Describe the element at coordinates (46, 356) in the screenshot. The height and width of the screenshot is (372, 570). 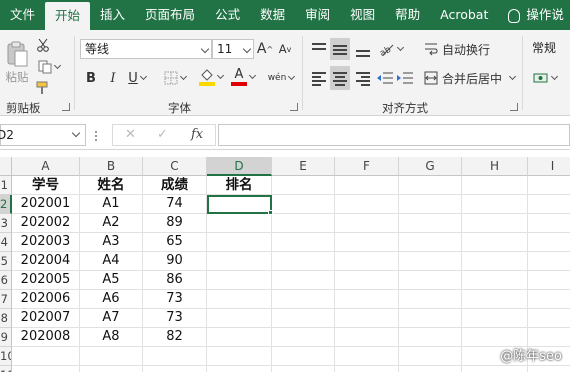
I see `cell-a10` at that location.